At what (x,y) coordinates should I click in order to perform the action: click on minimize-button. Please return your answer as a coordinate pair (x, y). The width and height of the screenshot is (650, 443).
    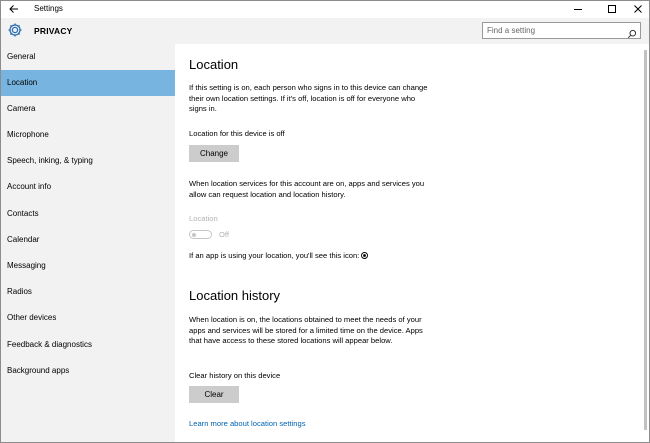
    Looking at the image, I should click on (578, 9).